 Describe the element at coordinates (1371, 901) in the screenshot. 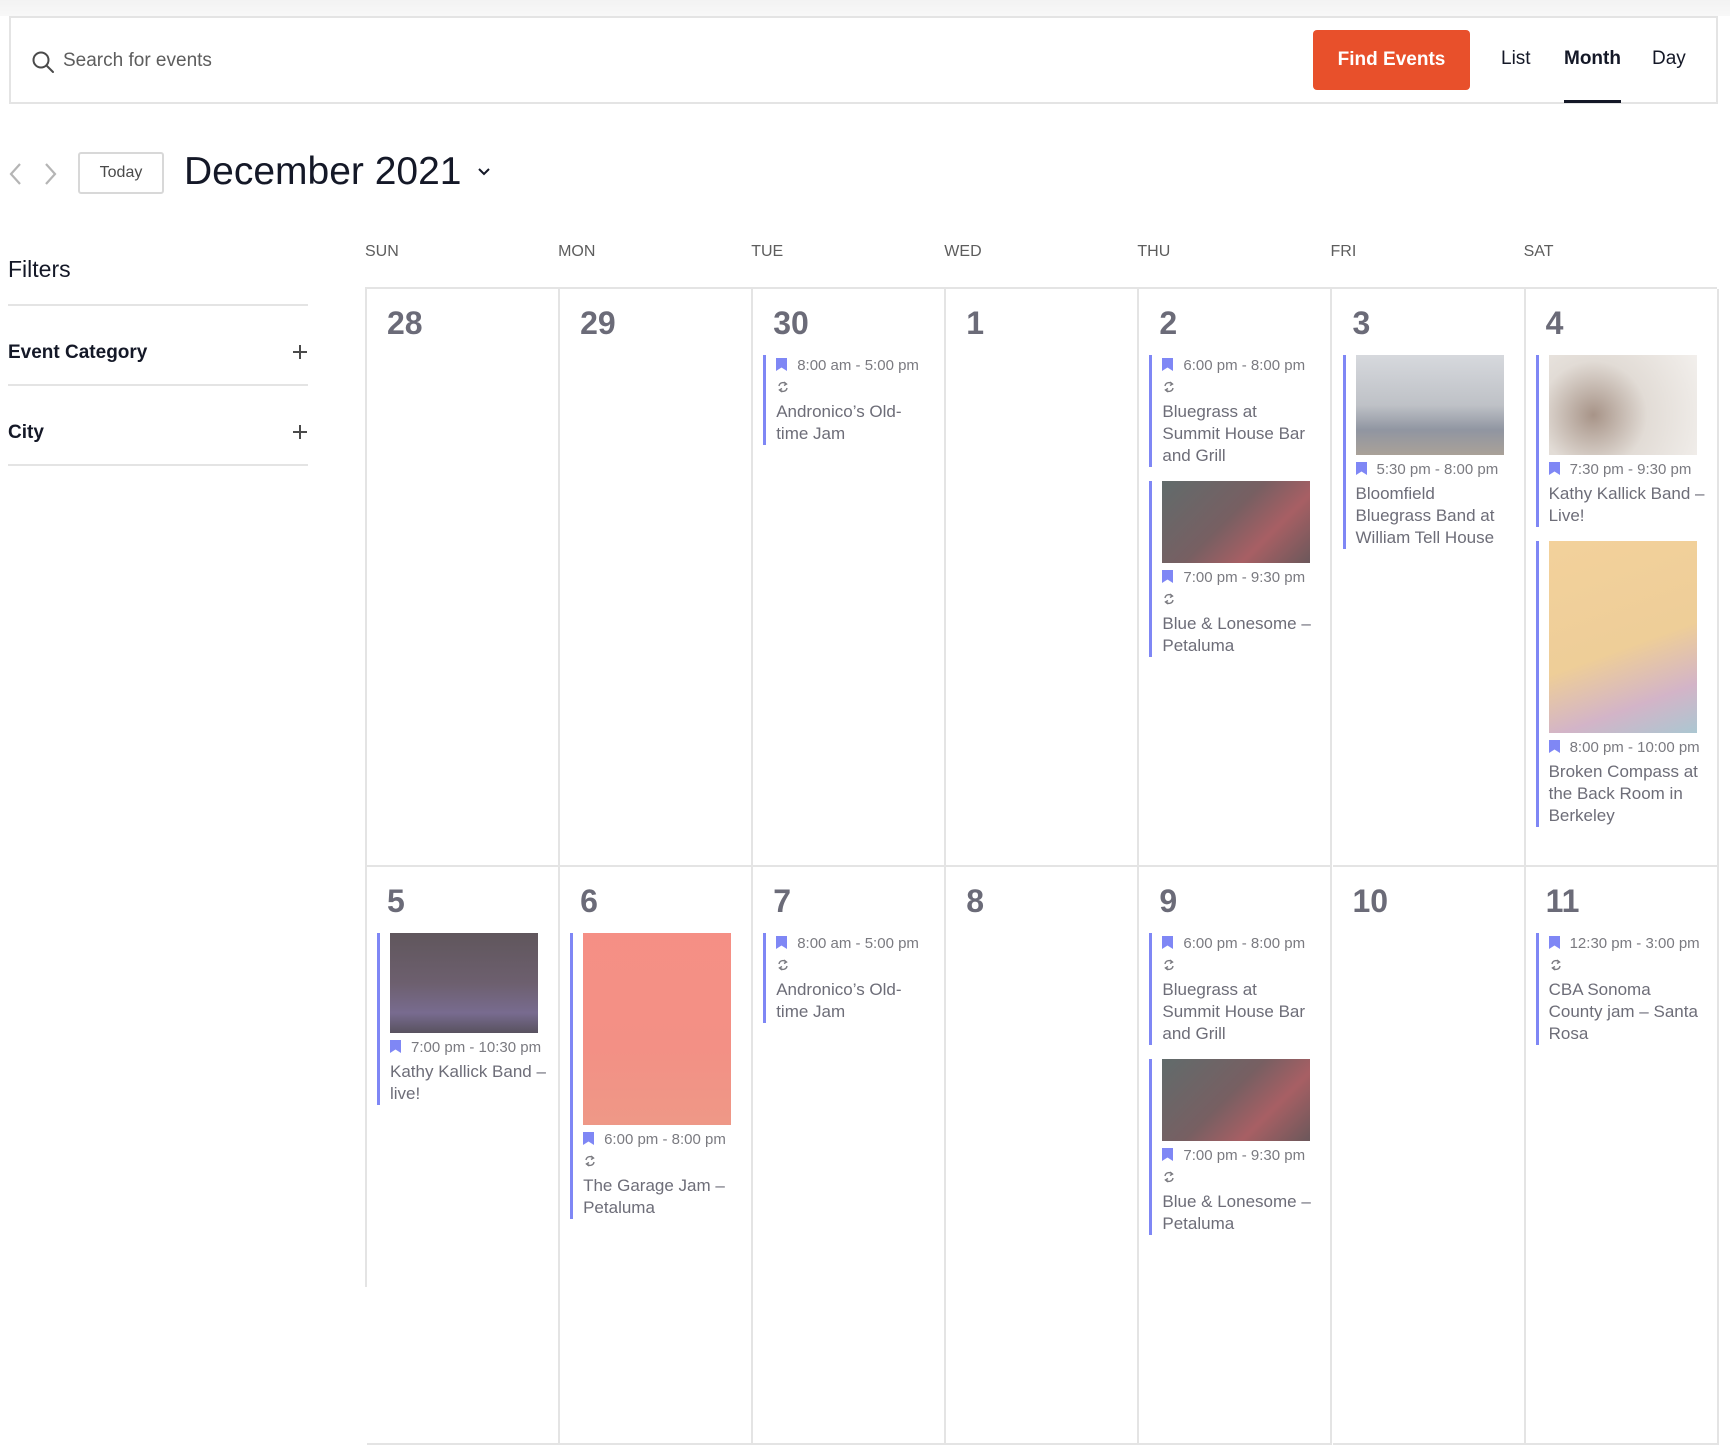

I see `day-number: 10` at that location.